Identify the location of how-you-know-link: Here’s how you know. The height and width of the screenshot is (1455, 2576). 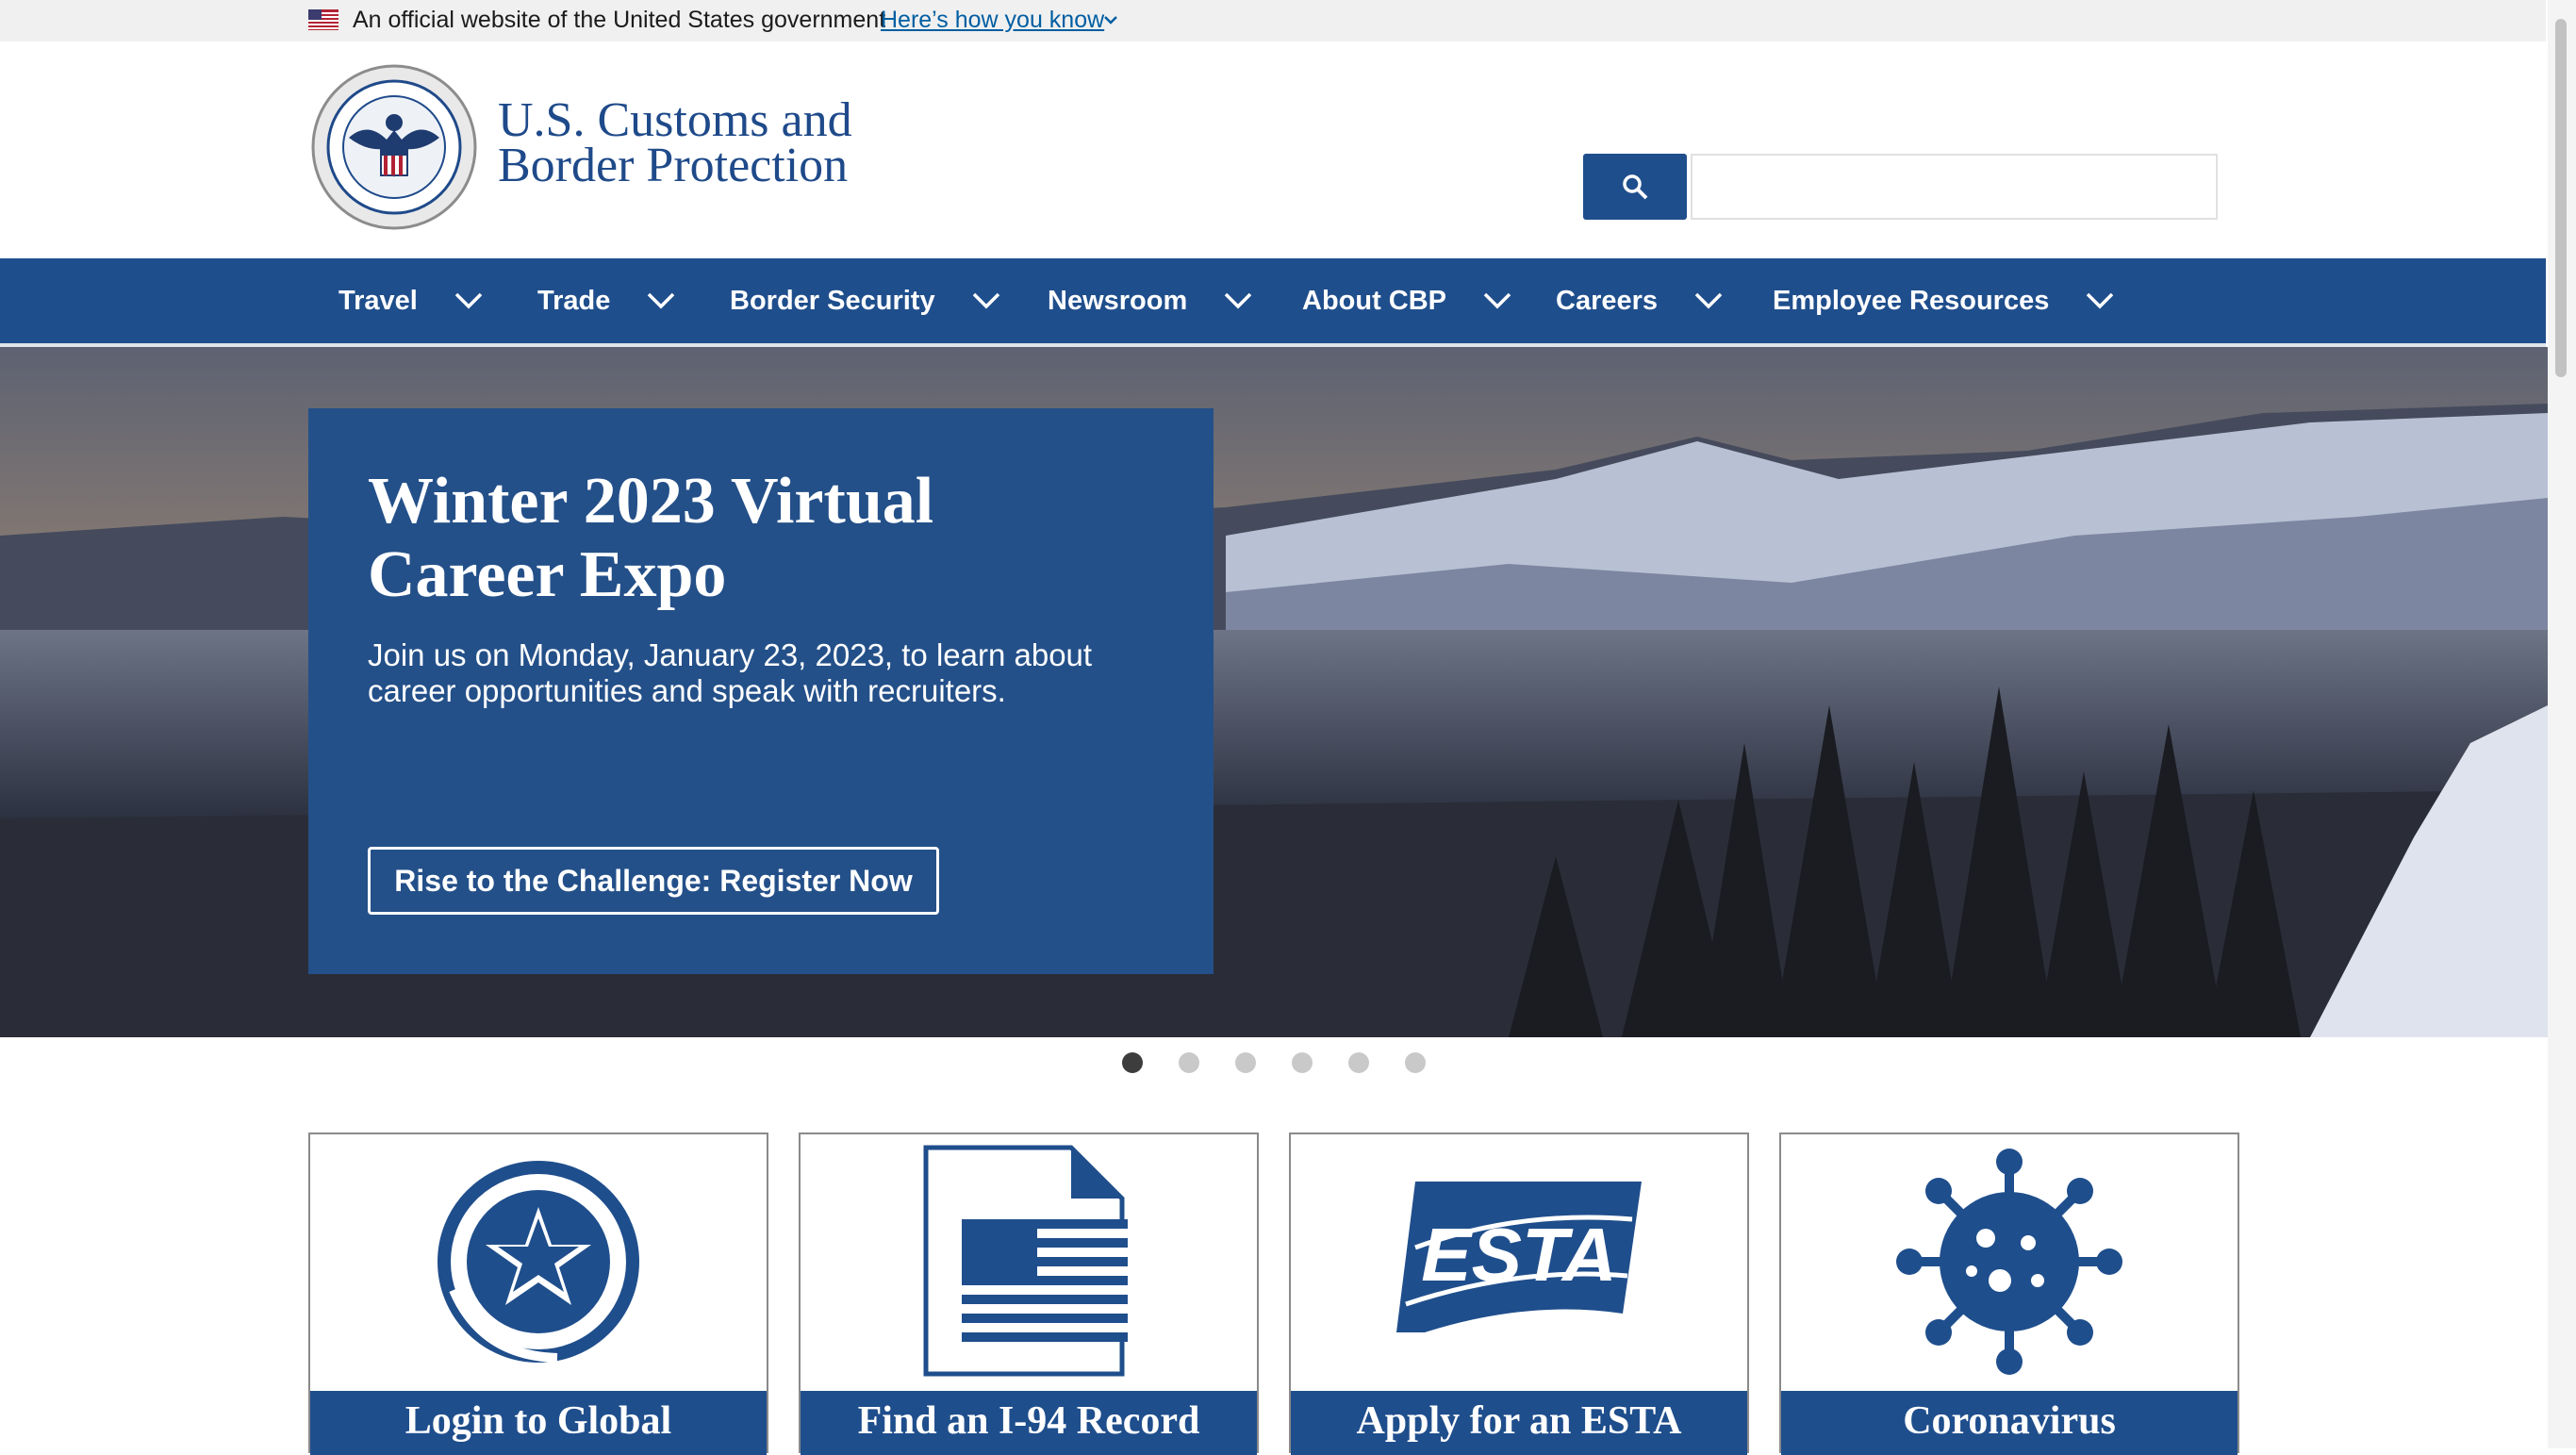
(992, 20).